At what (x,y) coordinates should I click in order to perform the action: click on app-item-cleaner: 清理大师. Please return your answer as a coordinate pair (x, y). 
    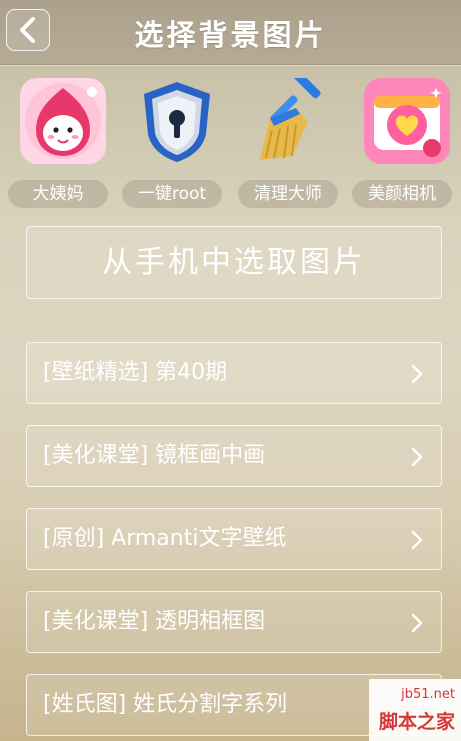
    Looking at the image, I should click on (292, 144).